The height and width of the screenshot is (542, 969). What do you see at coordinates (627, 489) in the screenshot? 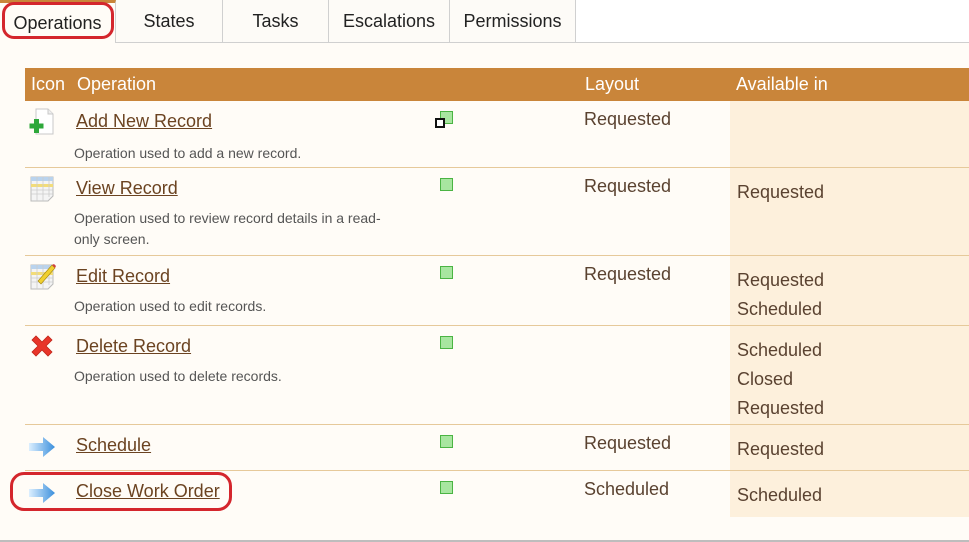
I see `layout-value: Scheduled` at bounding box center [627, 489].